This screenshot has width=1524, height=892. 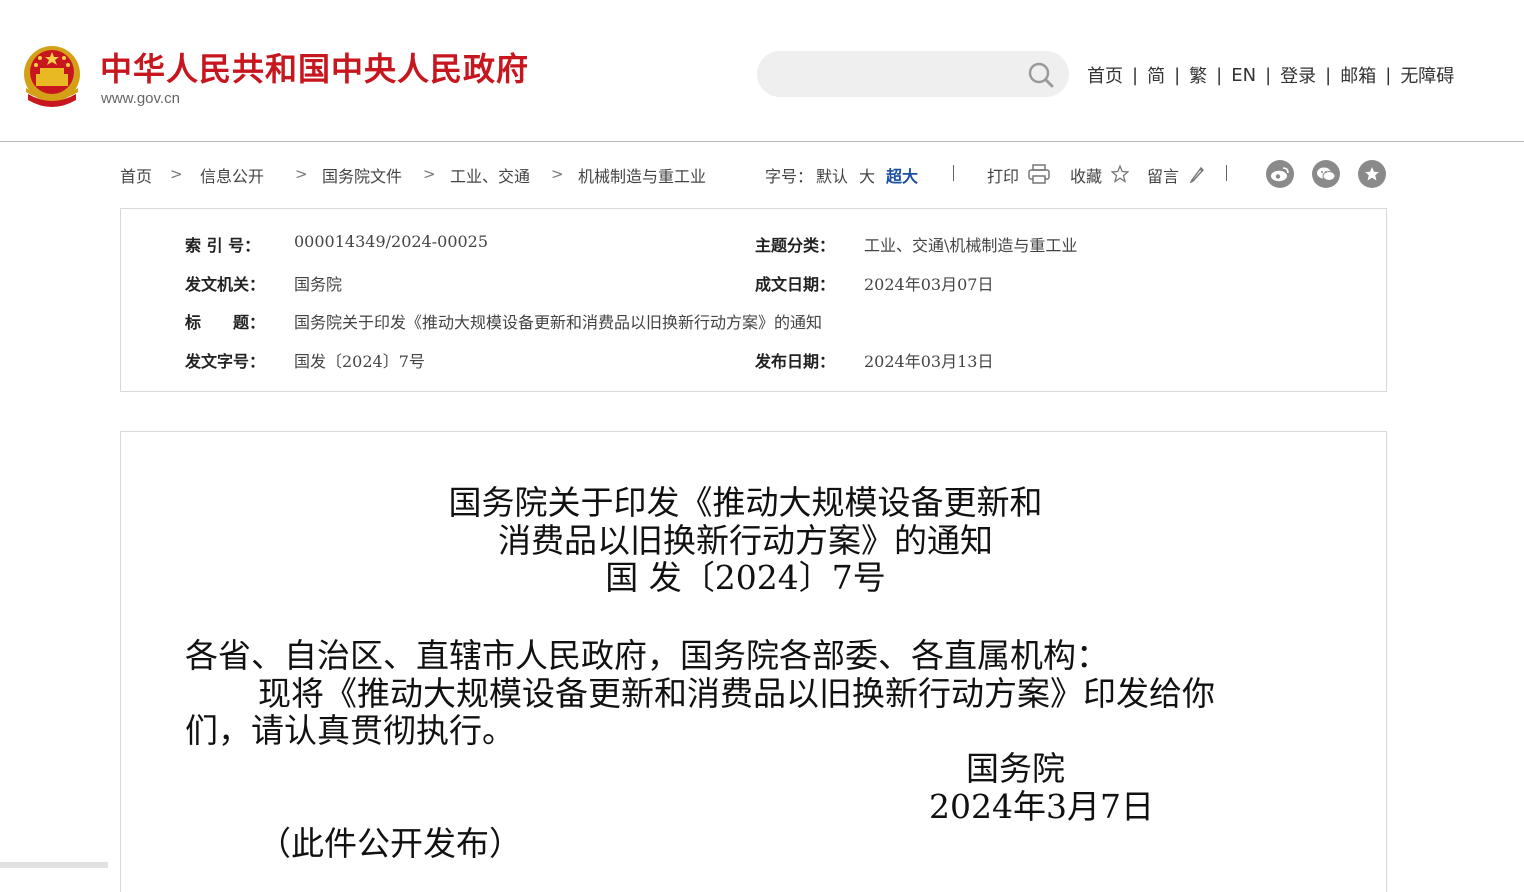 I want to click on wechat-icon, so click(x=1326, y=174).